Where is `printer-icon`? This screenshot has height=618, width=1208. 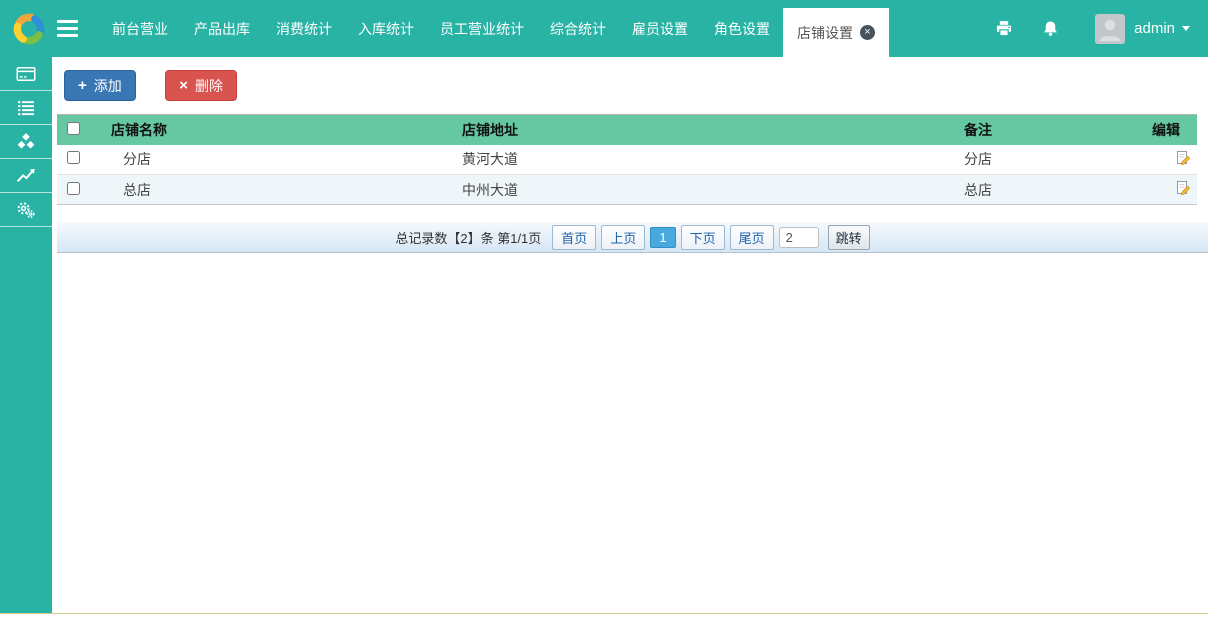 printer-icon is located at coordinates (1004, 28).